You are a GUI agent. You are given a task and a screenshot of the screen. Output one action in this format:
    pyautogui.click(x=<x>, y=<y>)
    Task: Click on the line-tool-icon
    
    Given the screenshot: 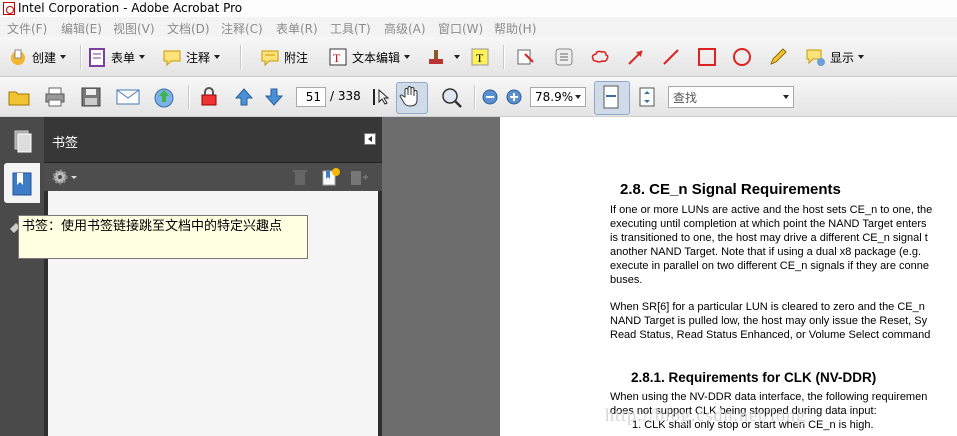 What is the action you would take?
    pyautogui.click(x=671, y=57)
    